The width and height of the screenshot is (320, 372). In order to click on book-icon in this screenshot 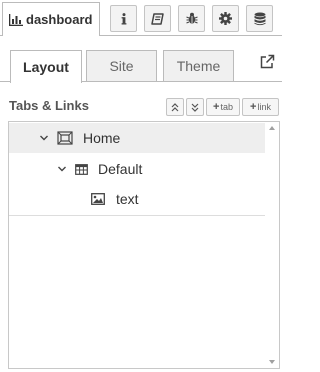, I will do `click(157, 18)`.